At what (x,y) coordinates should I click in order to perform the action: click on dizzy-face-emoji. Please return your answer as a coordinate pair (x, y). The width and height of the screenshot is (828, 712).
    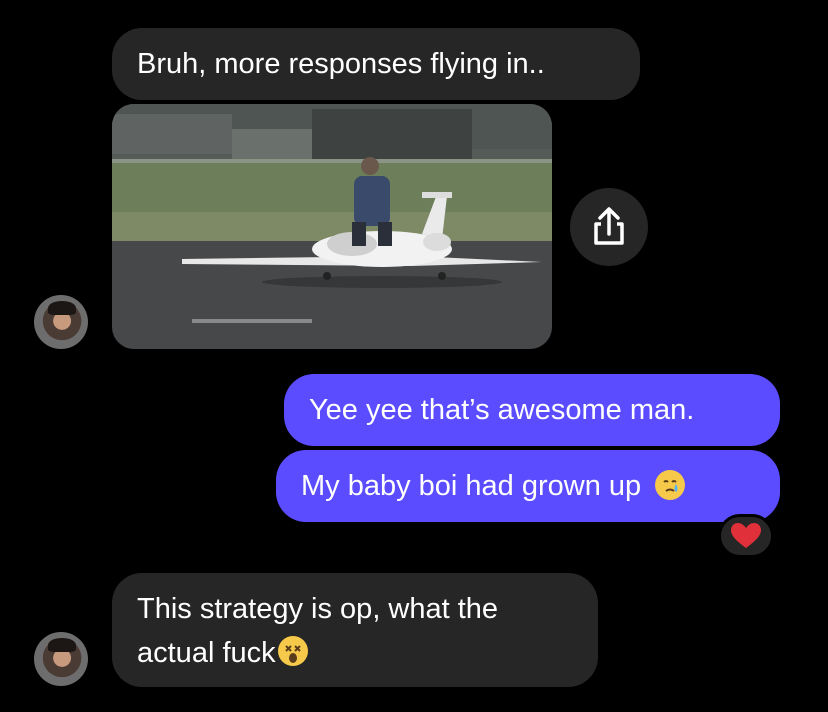
    Looking at the image, I should click on (292, 651).